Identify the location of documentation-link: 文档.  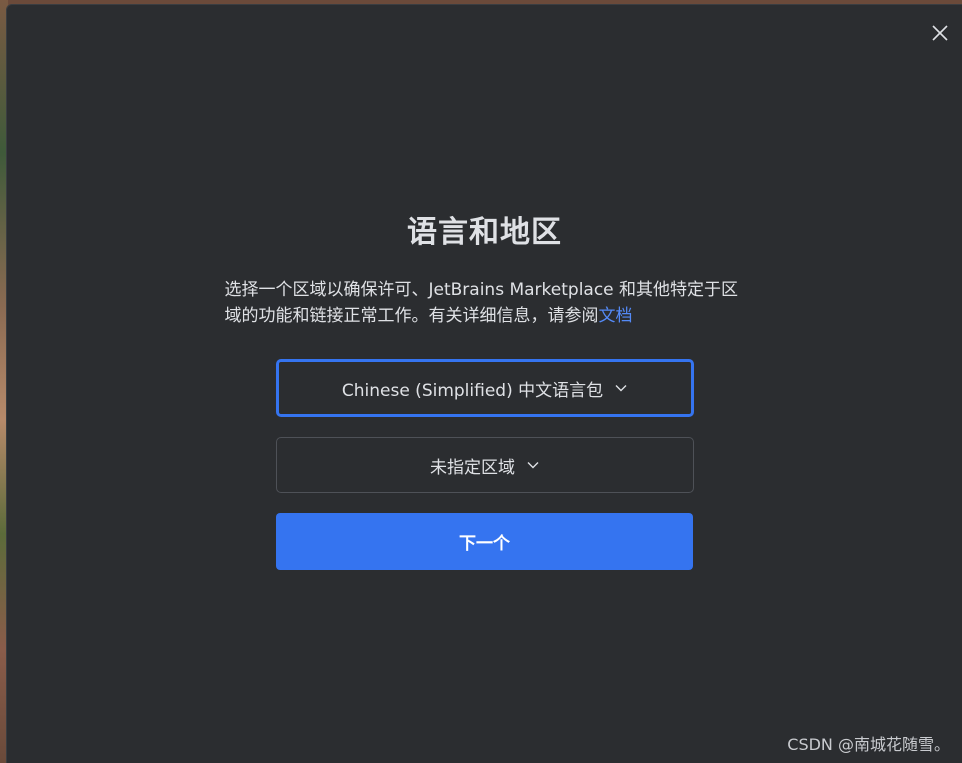
(616, 316).